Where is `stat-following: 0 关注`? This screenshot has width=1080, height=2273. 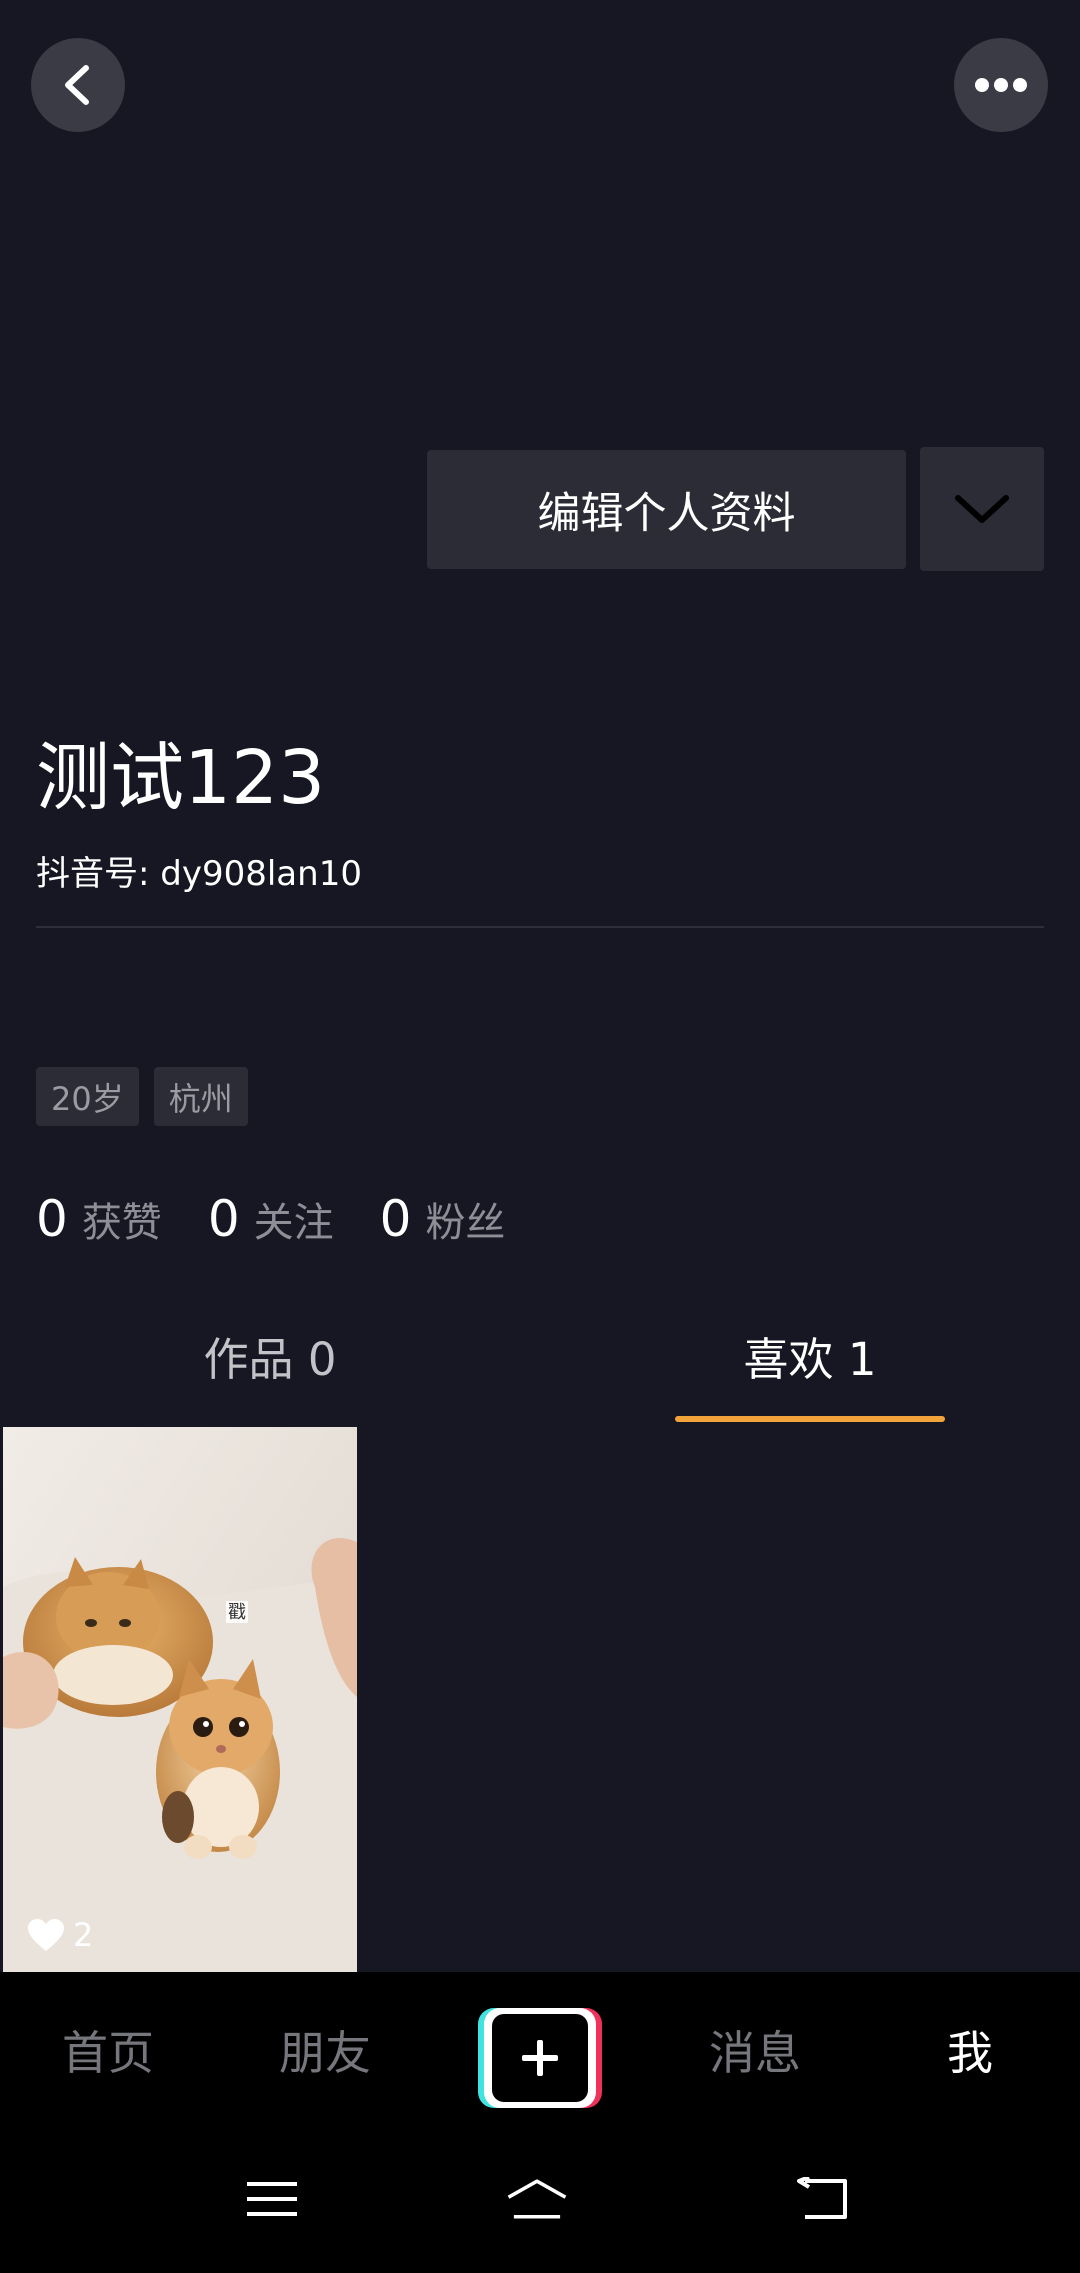 stat-following: 0 关注 is located at coordinates (271, 1219).